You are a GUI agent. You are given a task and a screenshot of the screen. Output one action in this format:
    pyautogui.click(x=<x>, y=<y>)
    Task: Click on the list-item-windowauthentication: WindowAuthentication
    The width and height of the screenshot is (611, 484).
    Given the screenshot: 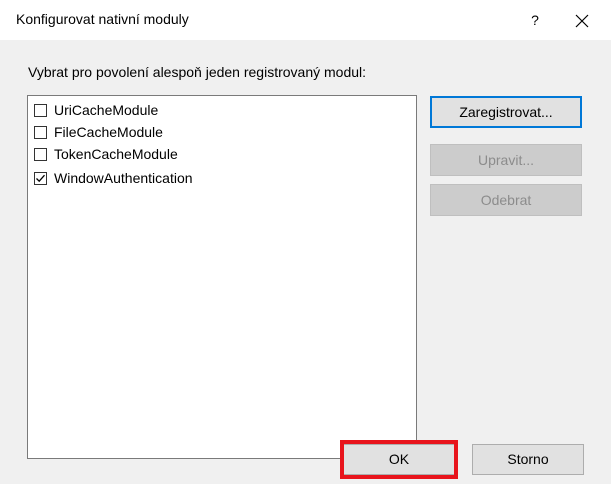 What is the action you would take?
    pyautogui.click(x=113, y=178)
    